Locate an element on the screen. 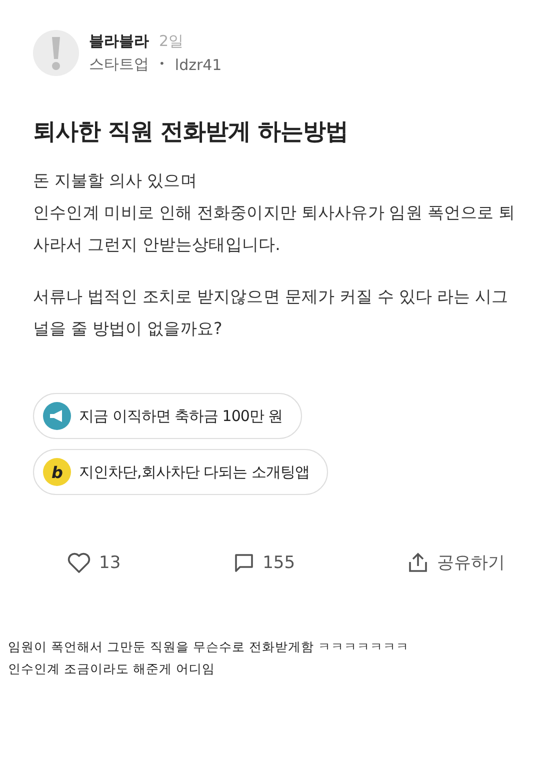 The image size is (547, 777). ad-link: 지금 이직하면 축하금 100만 원 is located at coordinates (167, 416).